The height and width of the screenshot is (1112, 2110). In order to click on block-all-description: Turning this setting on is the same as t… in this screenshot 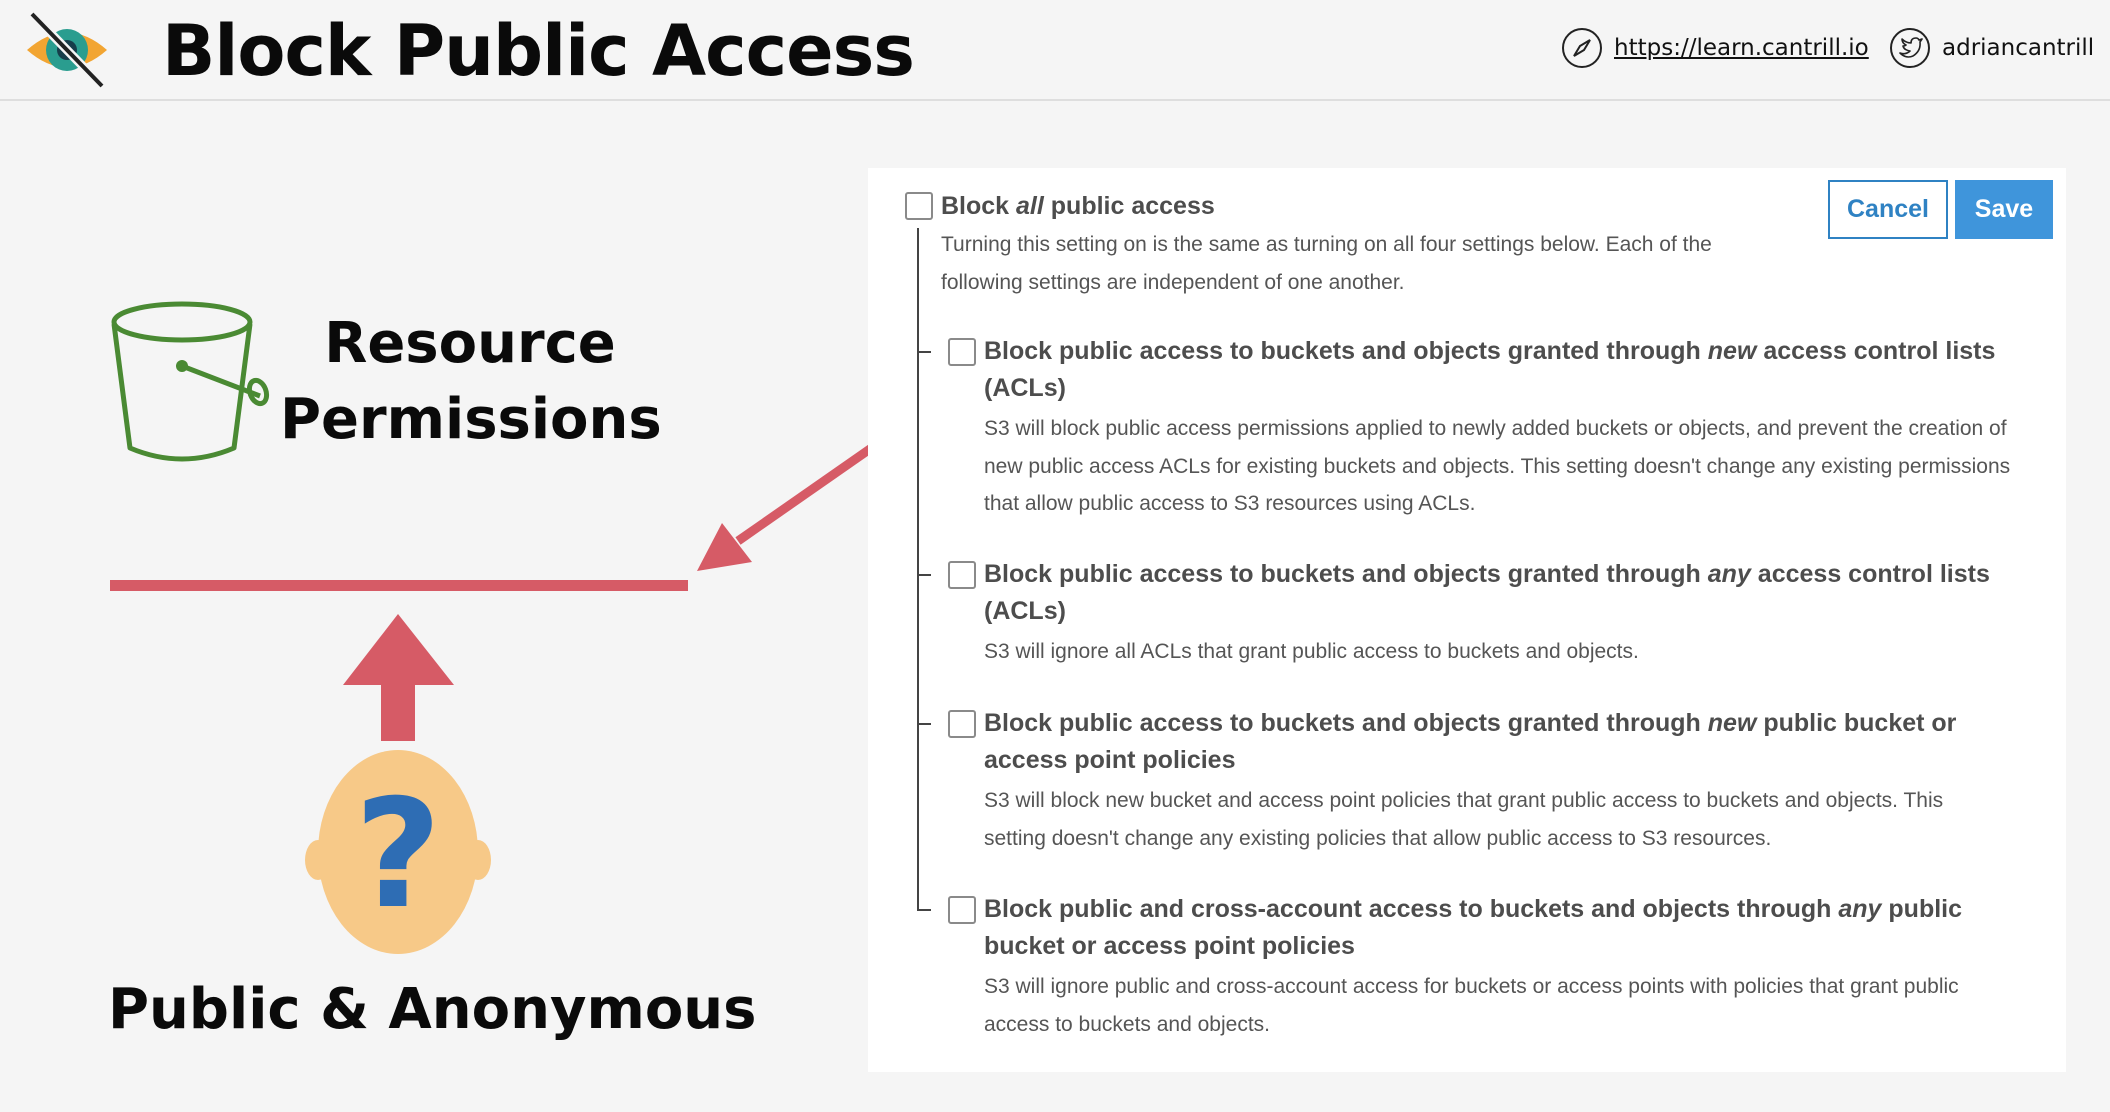, I will do `click(1326, 263)`.